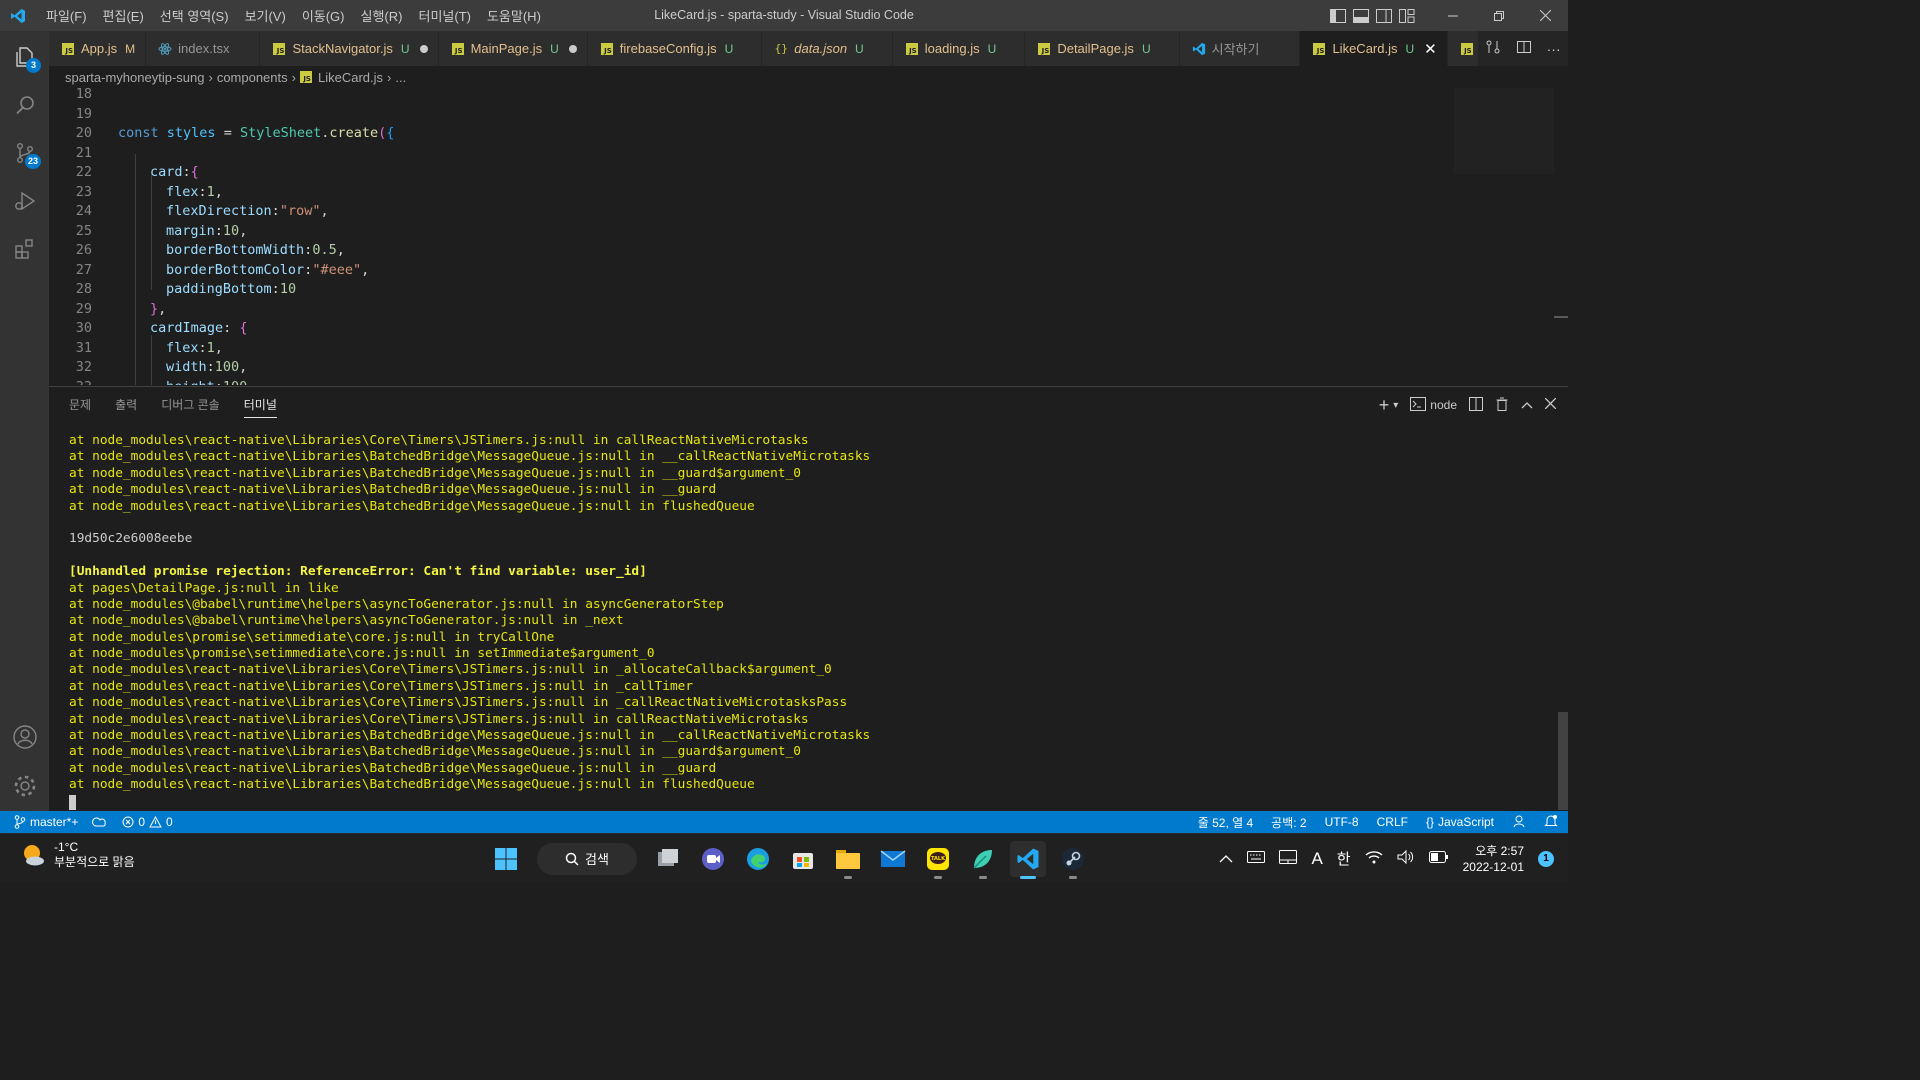  Describe the element at coordinates (1524, 48) in the screenshot. I see `split-editor-icon` at that location.